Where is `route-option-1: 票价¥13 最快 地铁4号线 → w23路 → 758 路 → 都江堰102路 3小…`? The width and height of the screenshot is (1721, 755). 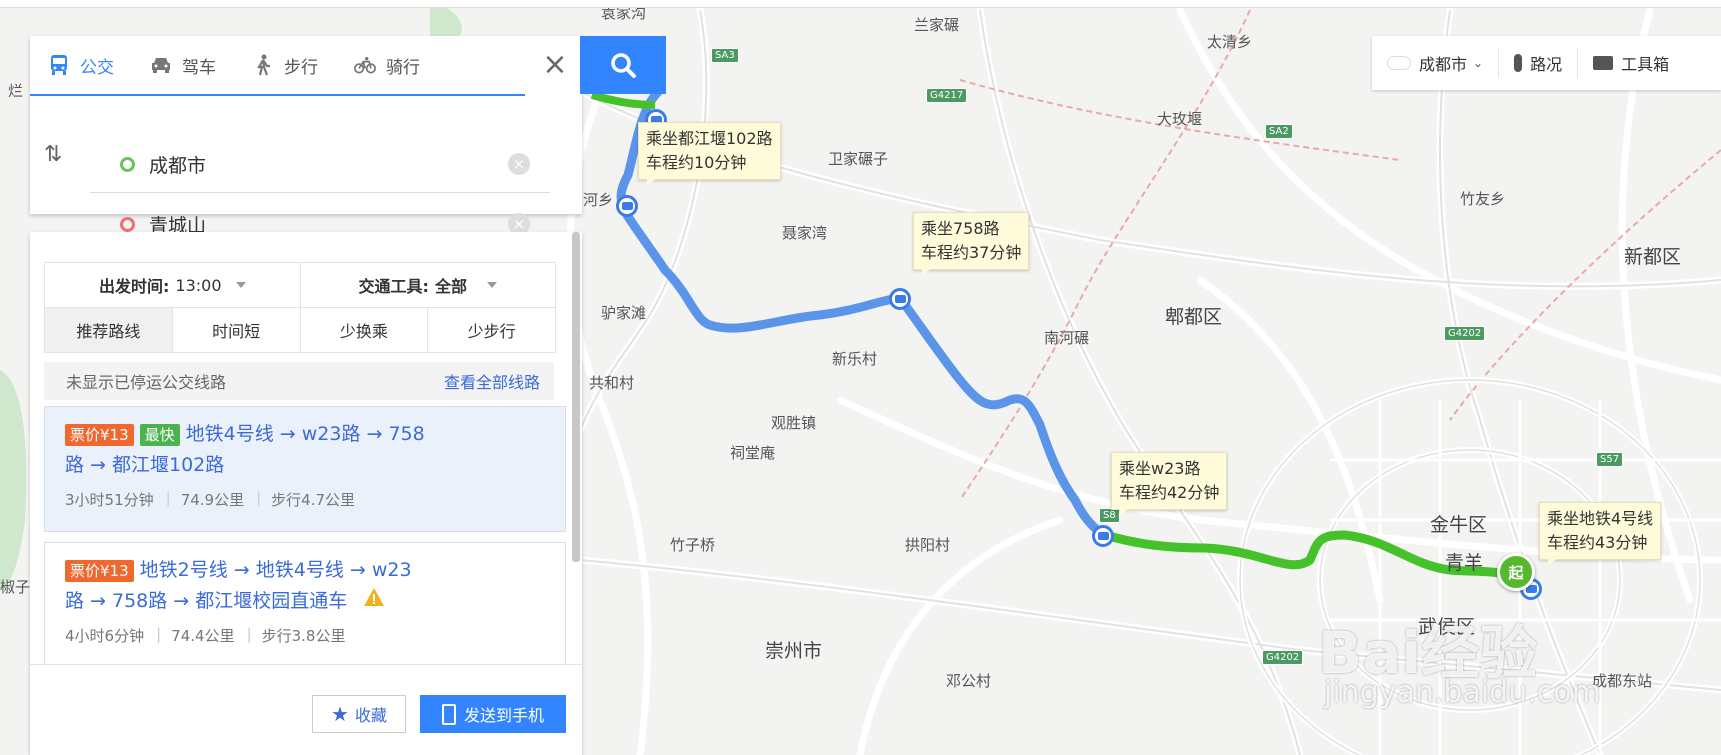
route-option-1: 票价¥13 最快 地铁4号线 → w23路 → 758 路 → 都江堰102路 3小… is located at coordinates (305, 469).